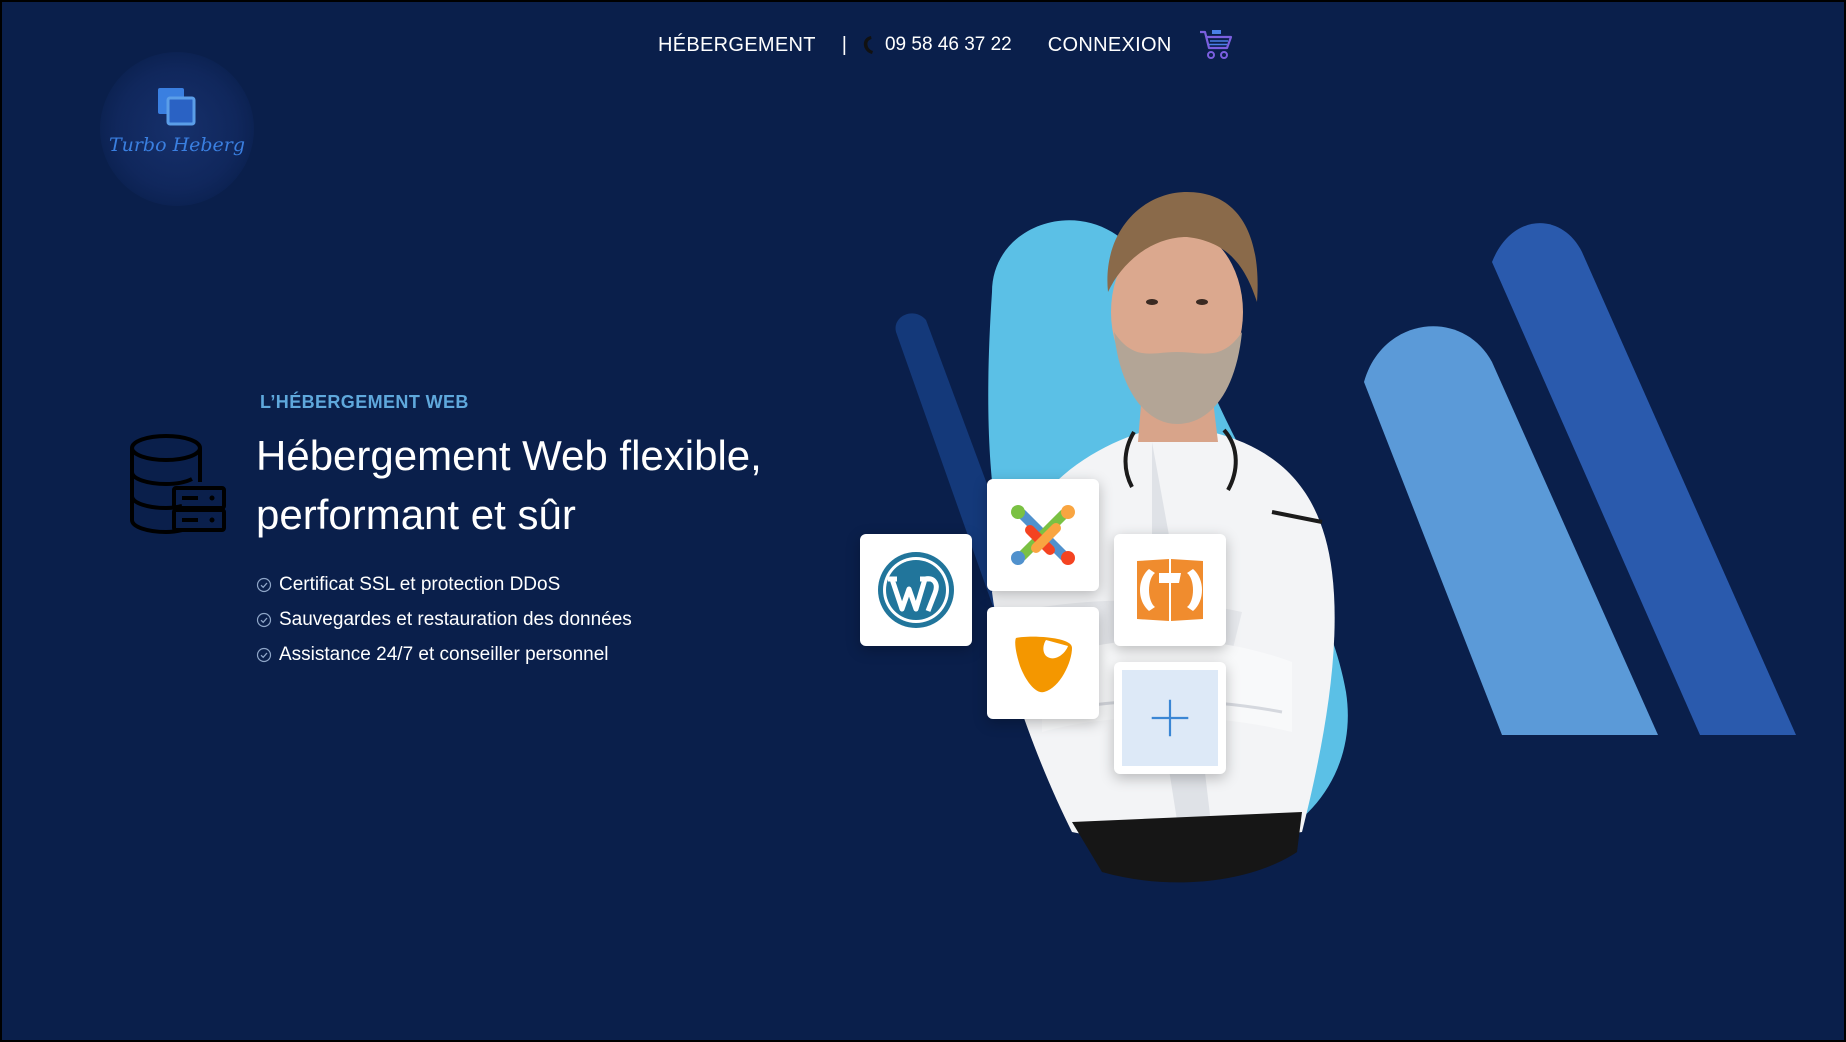  I want to click on feature-text: Certificat SSL et protection DDoS, so click(420, 584).